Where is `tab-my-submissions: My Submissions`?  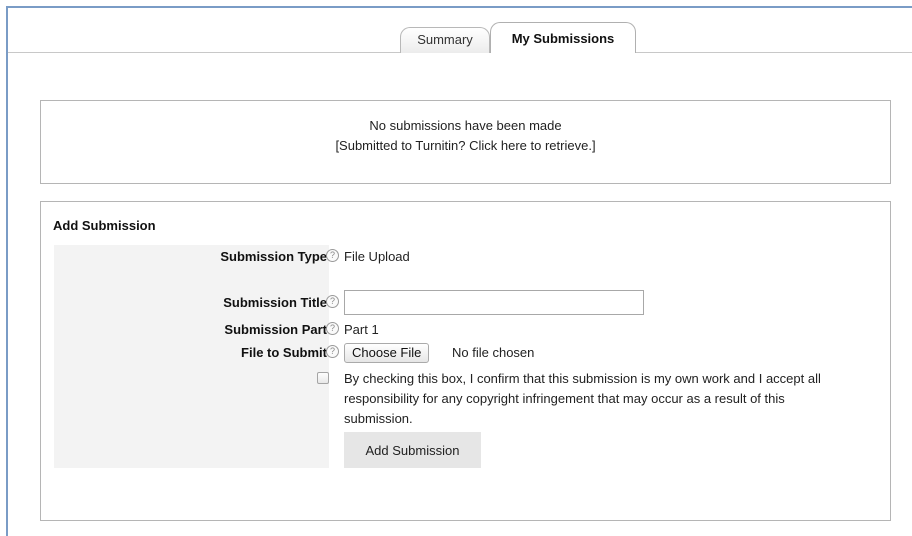 tab-my-submissions: My Submissions is located at coordinates (563, 37).